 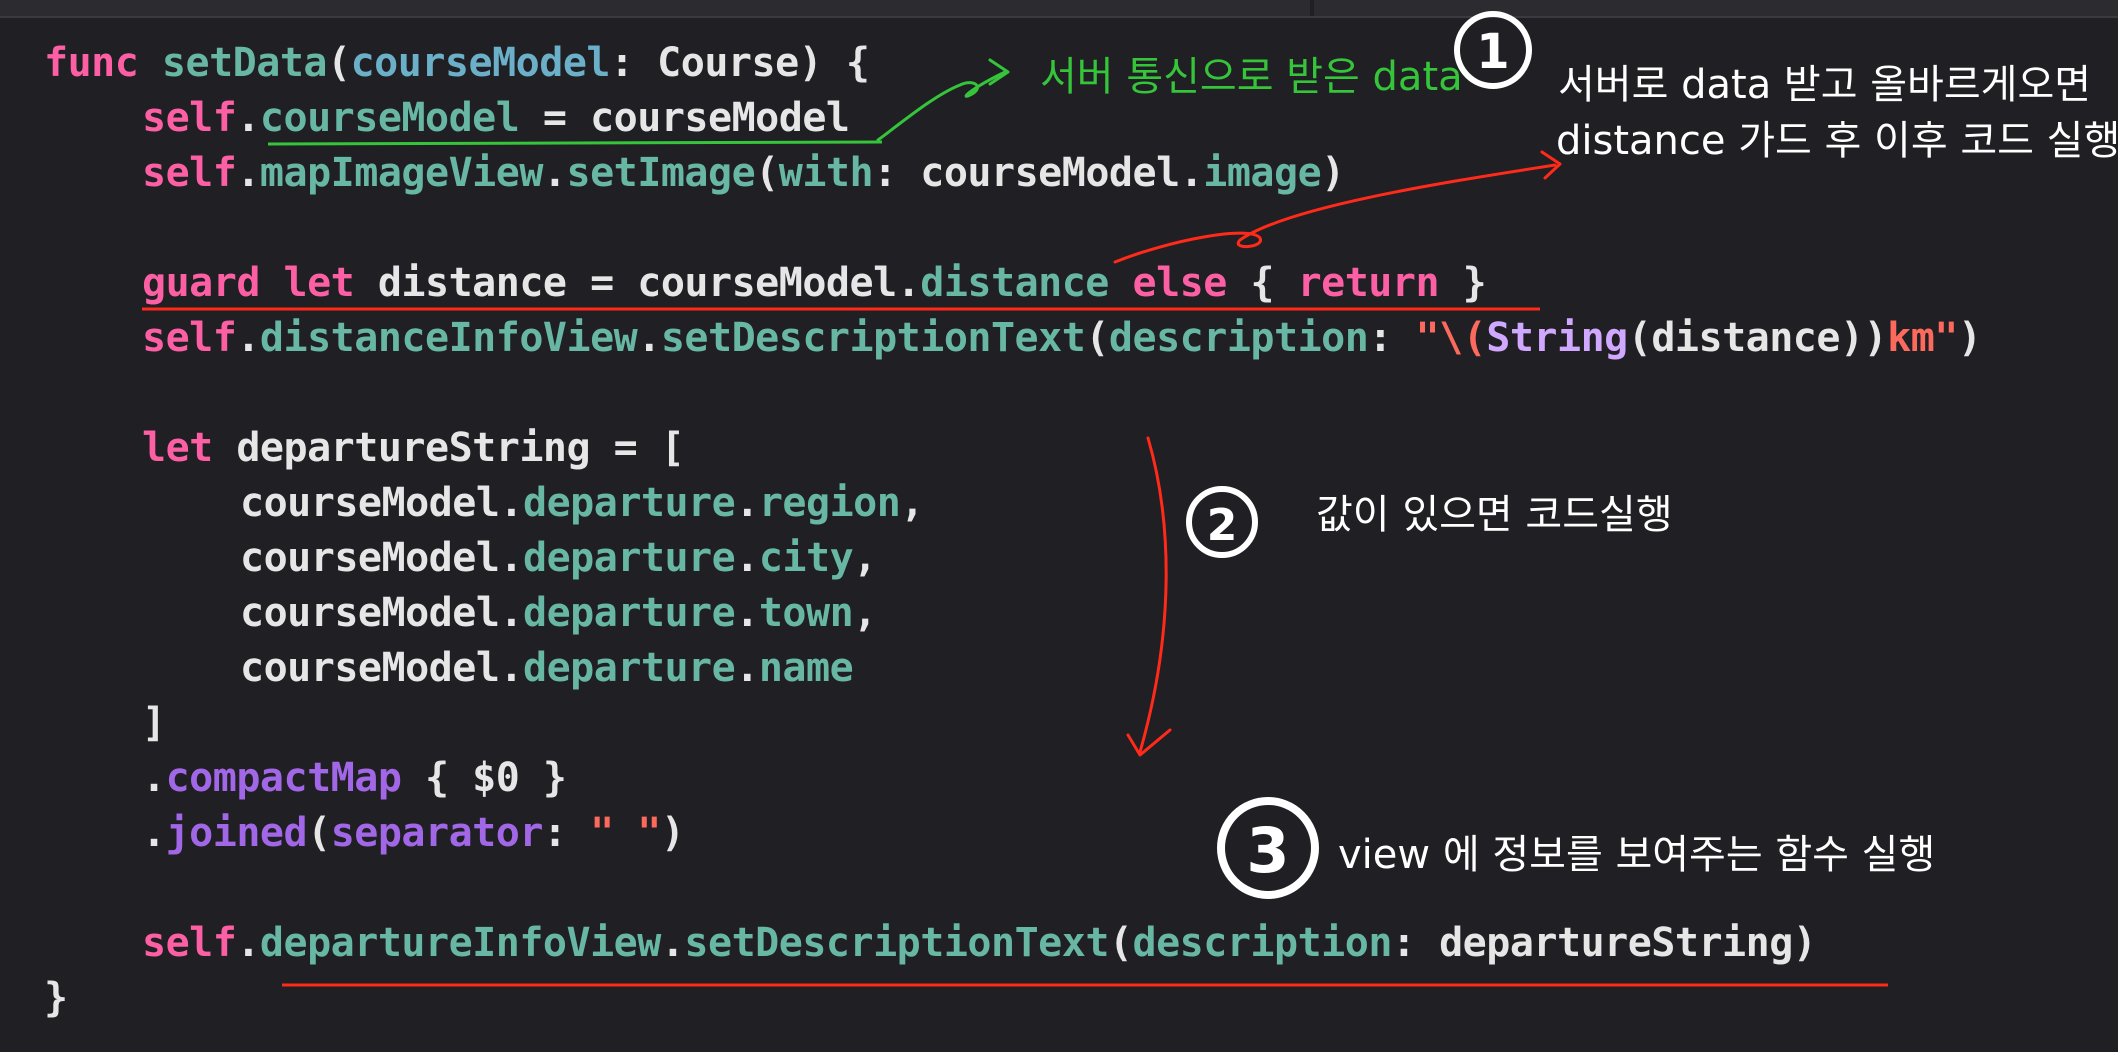 What do you see at coordinates (1637, 855) in the screenshot?
I see `step-3-note: view 에 정보를 보여주는 함수 실행` at bounding box center [1637, 855].